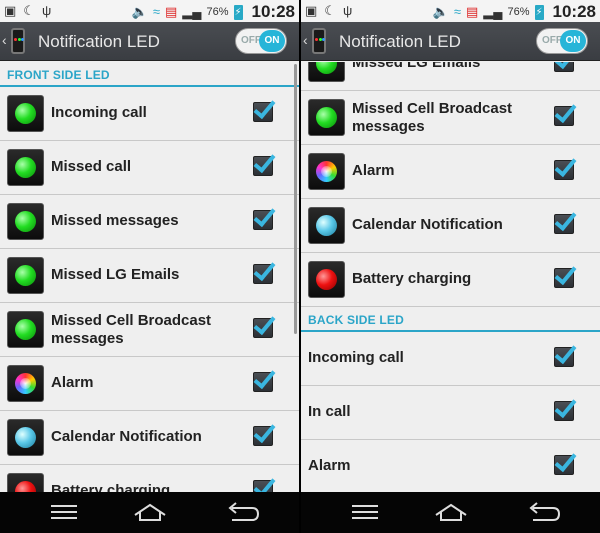 The image size is (600, 533). I want to click on list-item-label: Missed LG Emails, so click(416, 66).